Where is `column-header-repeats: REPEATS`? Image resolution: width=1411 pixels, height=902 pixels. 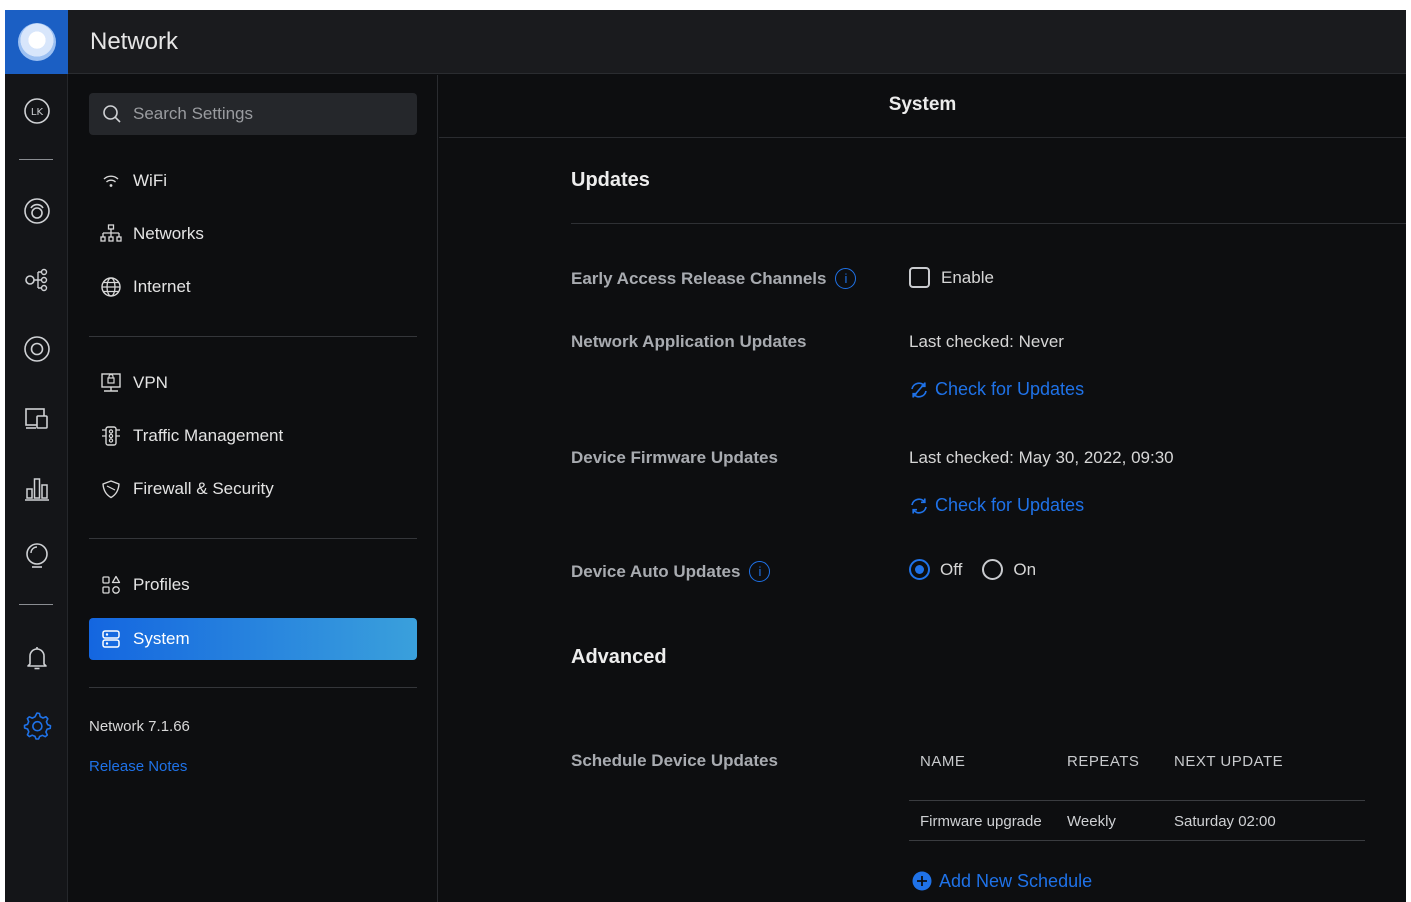 column-header-repeats: REPEATS is located at coordinates (1103, 761).